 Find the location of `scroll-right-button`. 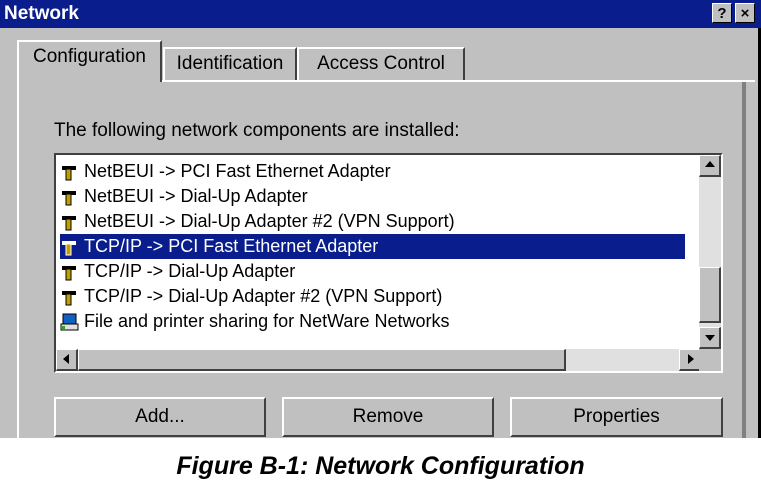

scroll-right-button is located at coordinates (690, 360).